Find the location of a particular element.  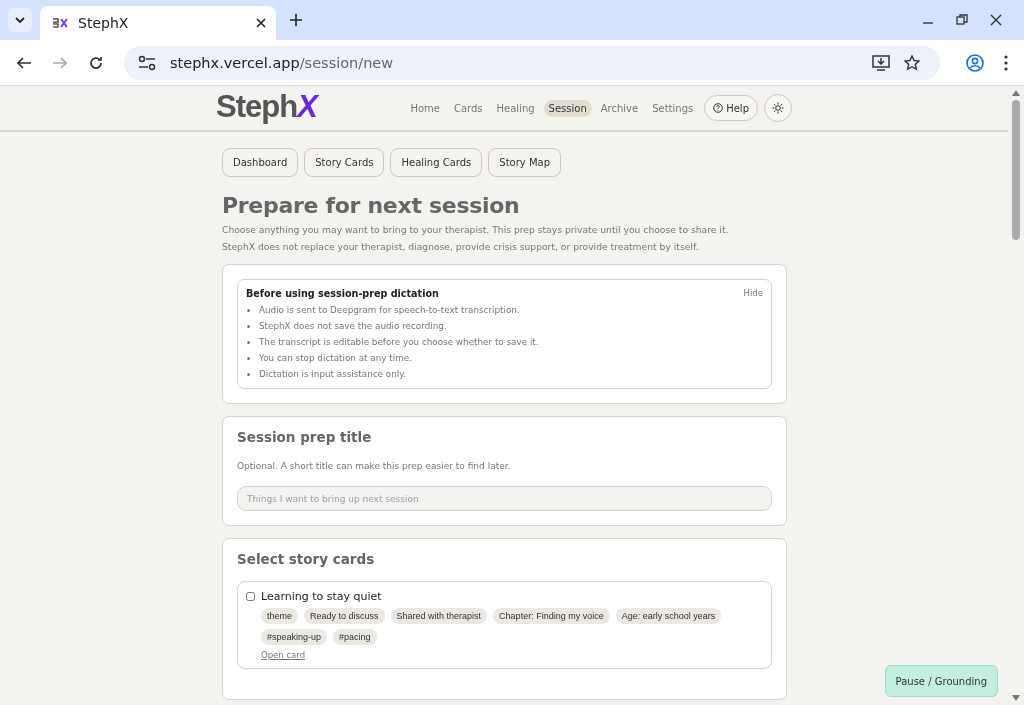

tag: #pacing is located at coordinates (355, 637).